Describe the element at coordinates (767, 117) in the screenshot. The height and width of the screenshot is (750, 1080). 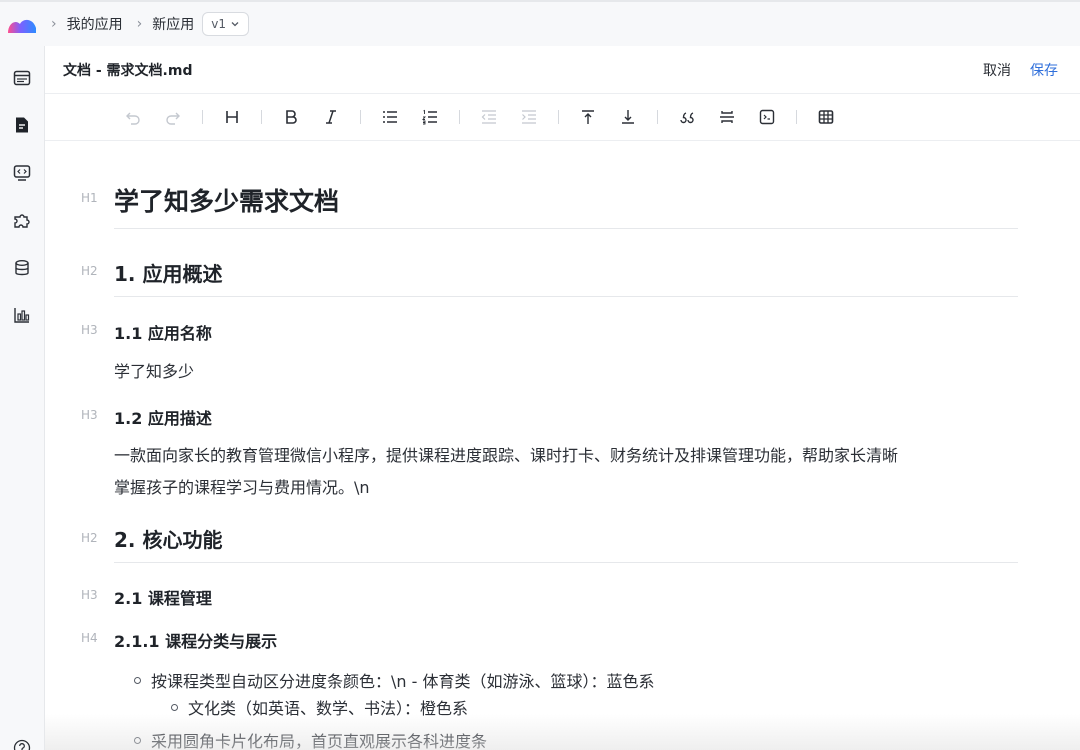
I see `code-block-icon` at that location.